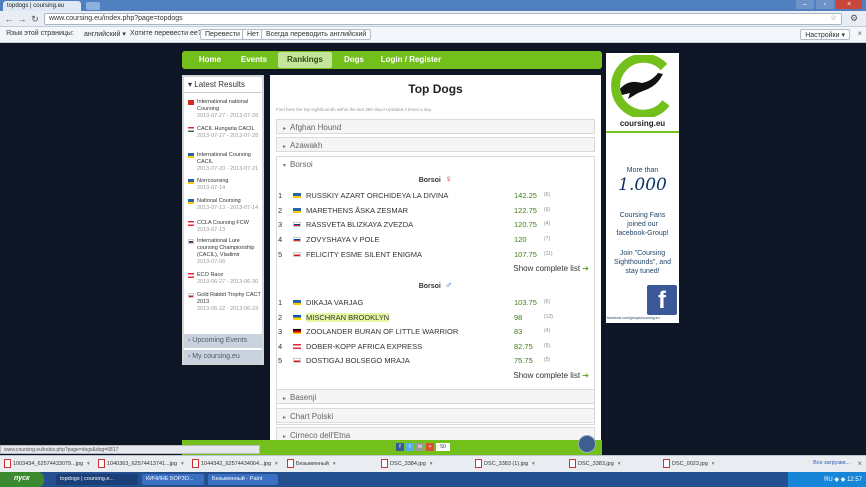 The image size is (866, 487). What do you see at coordinates (280, 195) in the screenshot?
I see `rank: 1` at bounding box center [280, 195].